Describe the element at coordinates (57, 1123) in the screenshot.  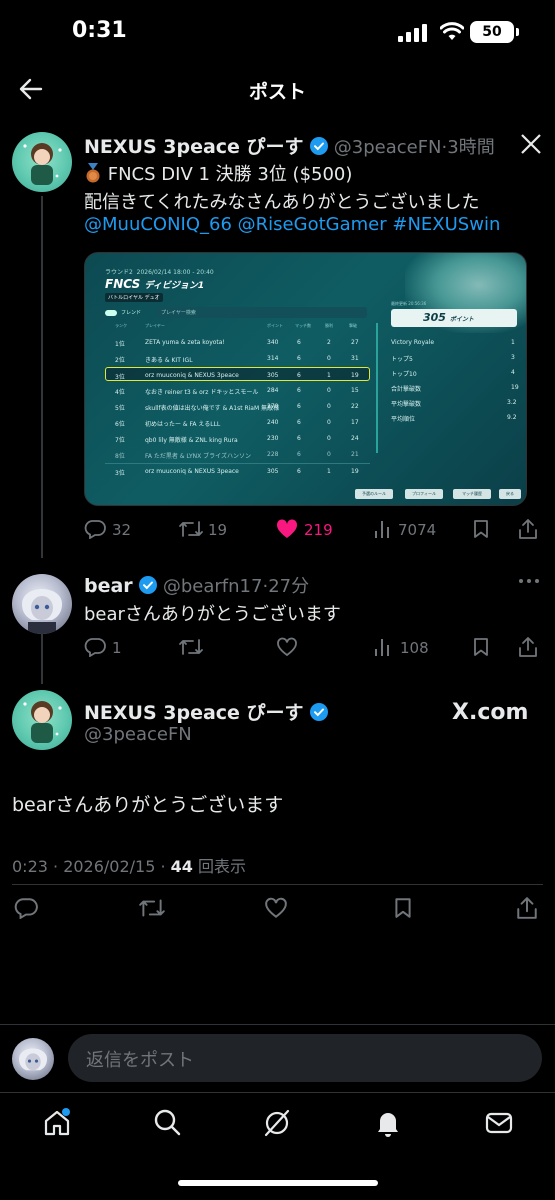
I see `home-icon` at that location.